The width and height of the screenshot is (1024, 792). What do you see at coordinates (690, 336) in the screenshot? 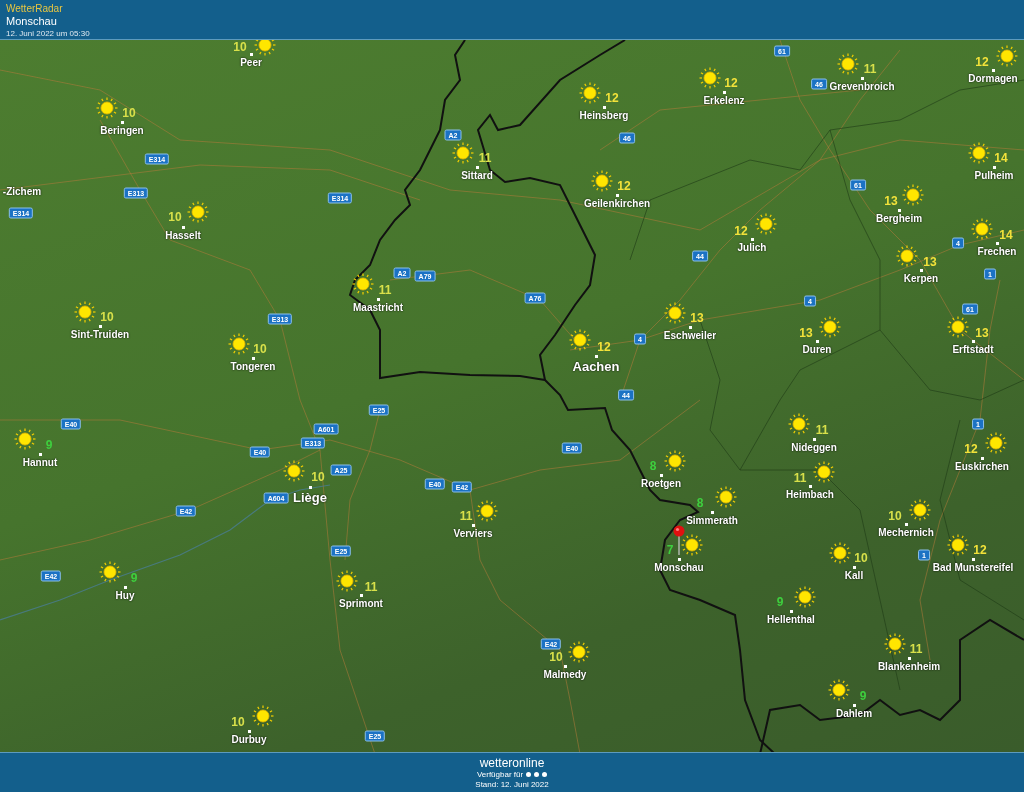
I see `city-label: Eschweiler` at bounding box center [690, 336].